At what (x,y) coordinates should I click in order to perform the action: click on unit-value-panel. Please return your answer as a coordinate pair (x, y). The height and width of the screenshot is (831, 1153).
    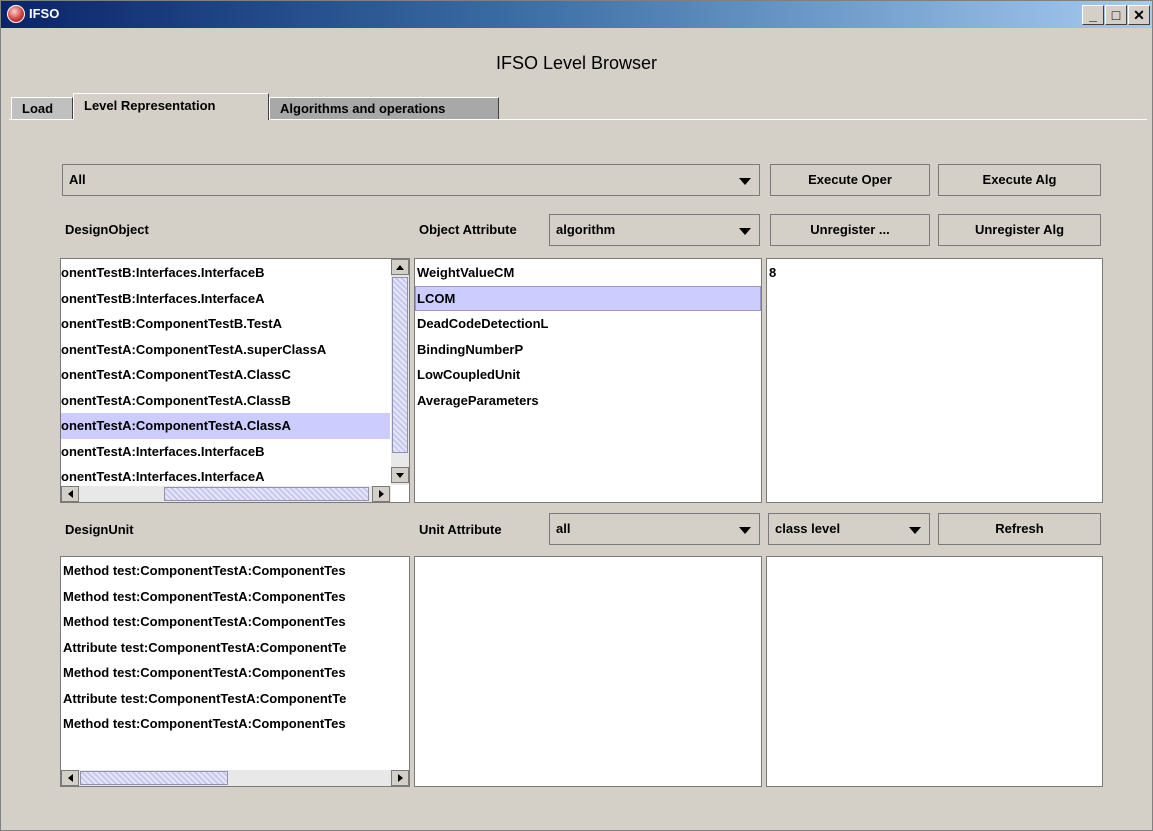
    Looking at the image, I should click on (934, 671).